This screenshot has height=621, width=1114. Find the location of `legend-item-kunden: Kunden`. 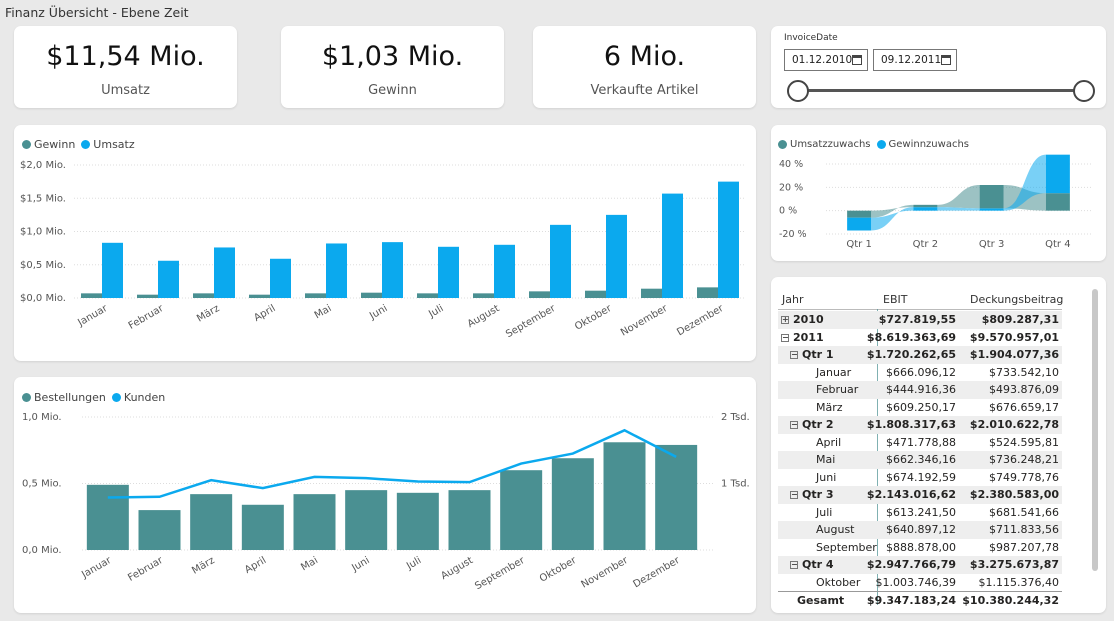

legend-item-kunden: Kunden is located at coordinates (138, 397).